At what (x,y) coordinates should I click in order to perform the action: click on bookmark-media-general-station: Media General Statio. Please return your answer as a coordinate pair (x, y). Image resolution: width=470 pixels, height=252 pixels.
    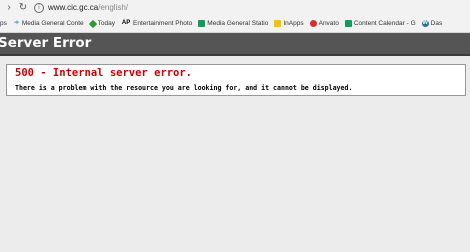
    Looking at the image, I should click on (233, 23).